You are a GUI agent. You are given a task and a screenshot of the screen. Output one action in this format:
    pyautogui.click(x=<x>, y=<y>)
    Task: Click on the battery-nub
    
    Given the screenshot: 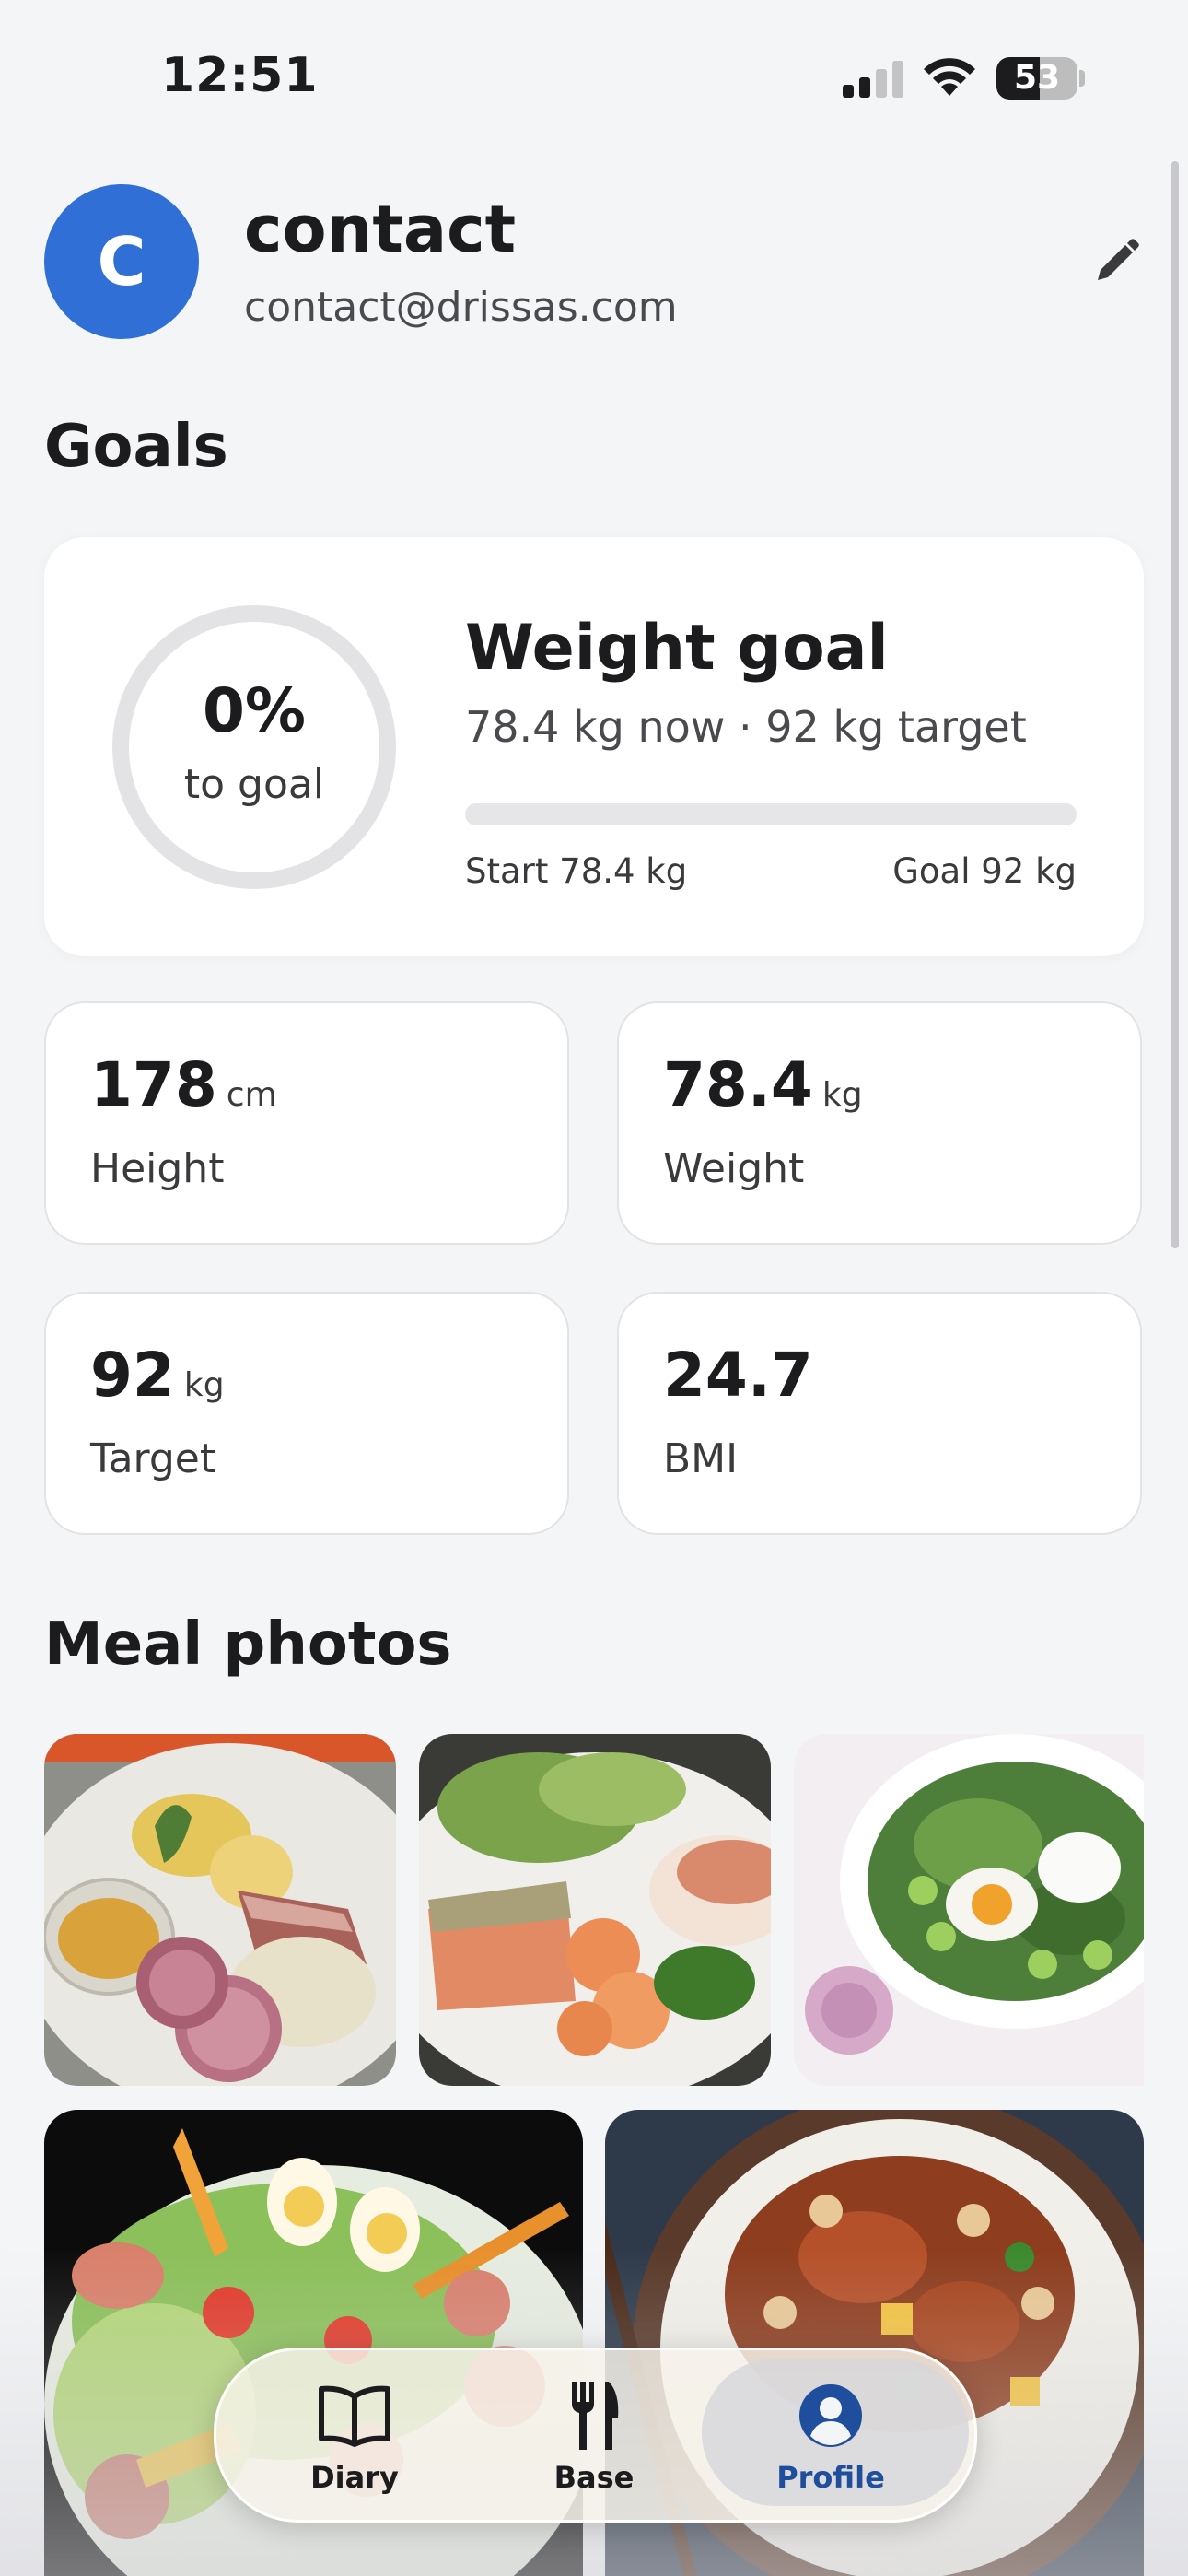 What is the action you would take?
    pyautogui.click(x=1082, y=78)
    